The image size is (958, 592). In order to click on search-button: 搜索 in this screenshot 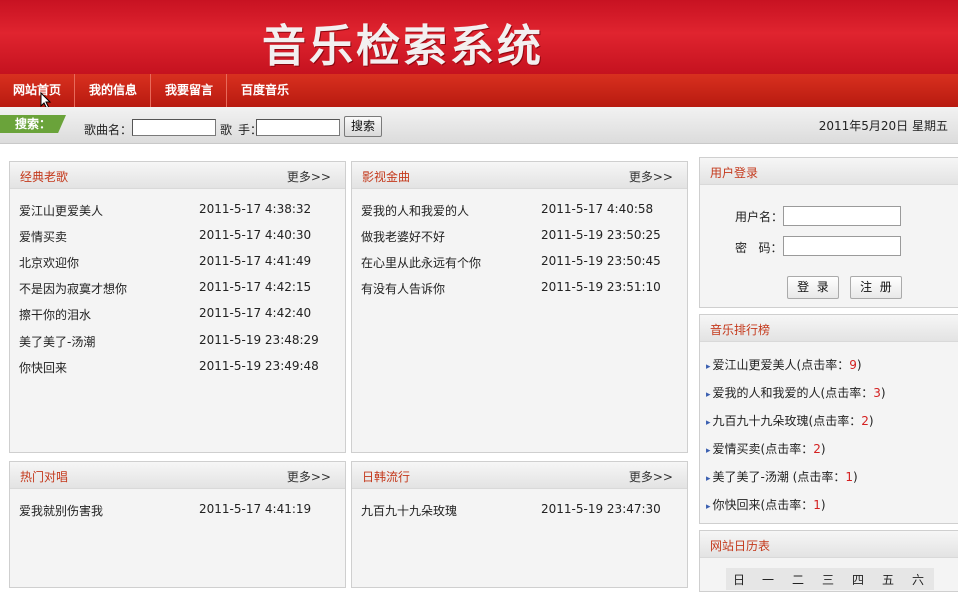, I will do `click(363, 126)`.